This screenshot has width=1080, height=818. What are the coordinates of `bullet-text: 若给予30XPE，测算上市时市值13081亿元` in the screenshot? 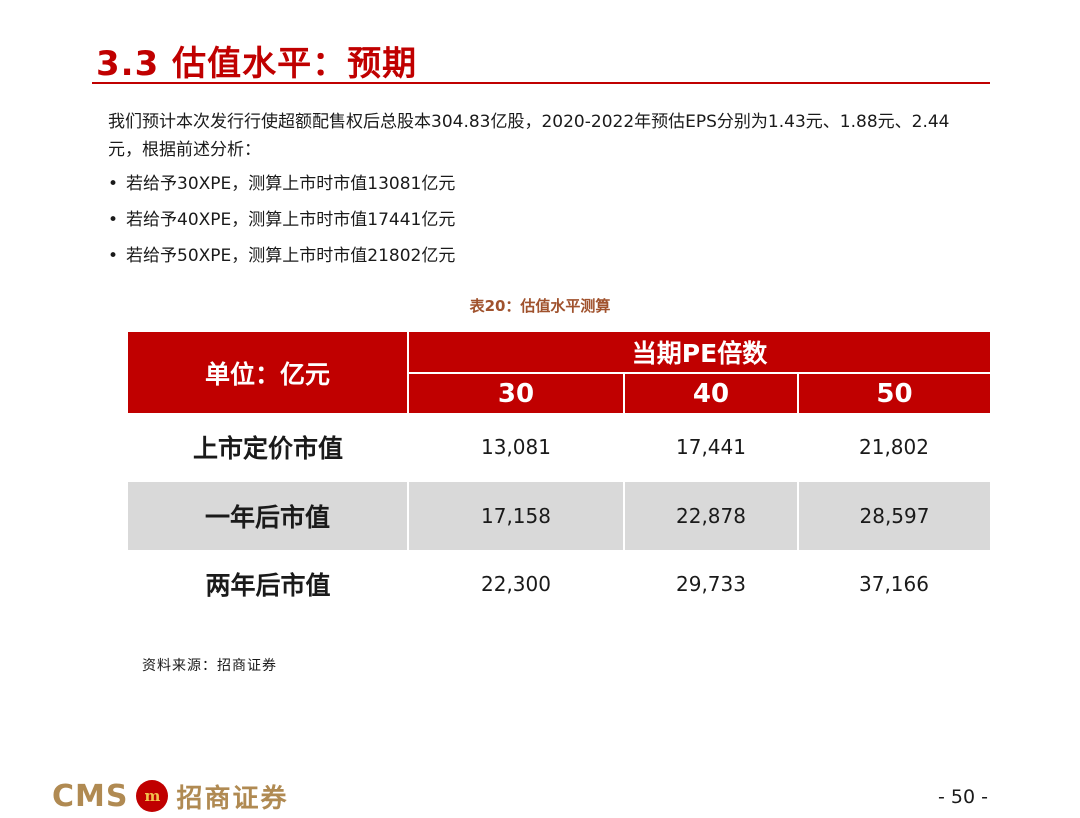 It's located at (291, 184).